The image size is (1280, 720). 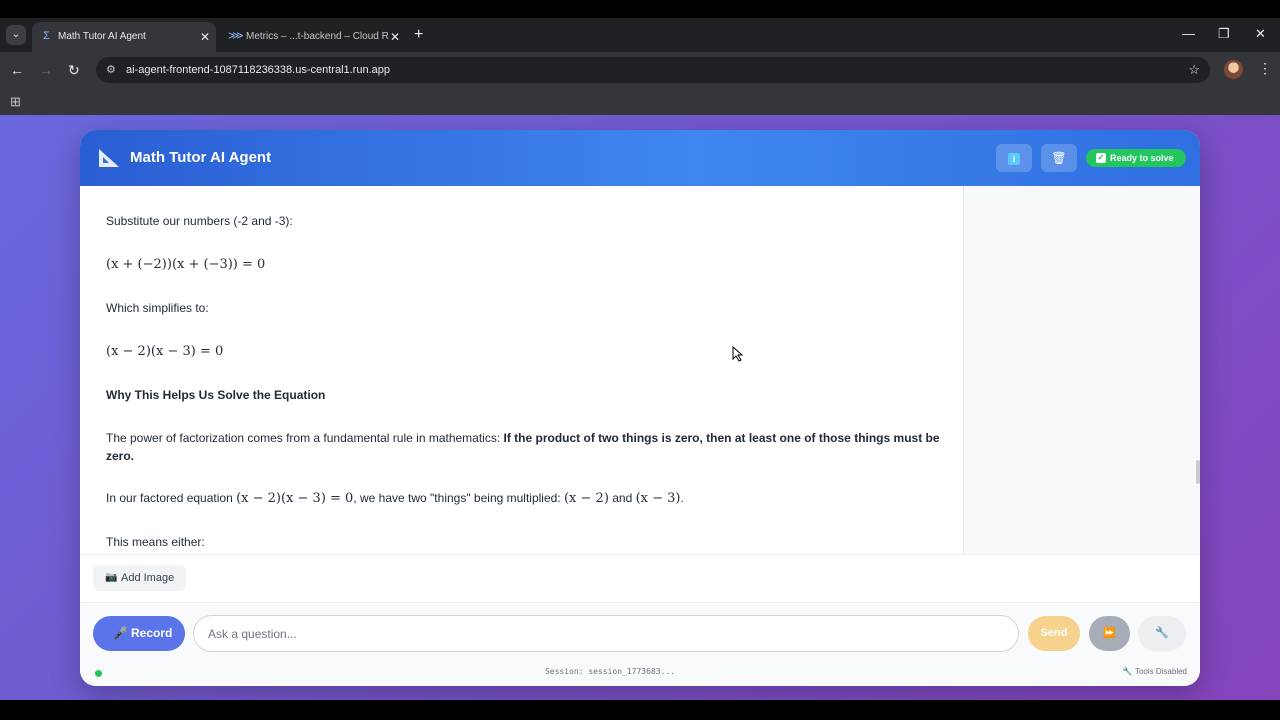 I want to click on input-bar: 🎤 Record Send ⏩ 🔧, so click(x=640, y=631).